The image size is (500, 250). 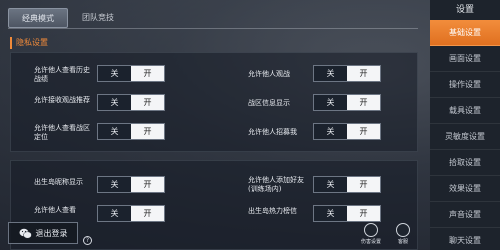 I want to click on side-item-chat: 聊天设置, so click(x=465, y=239).